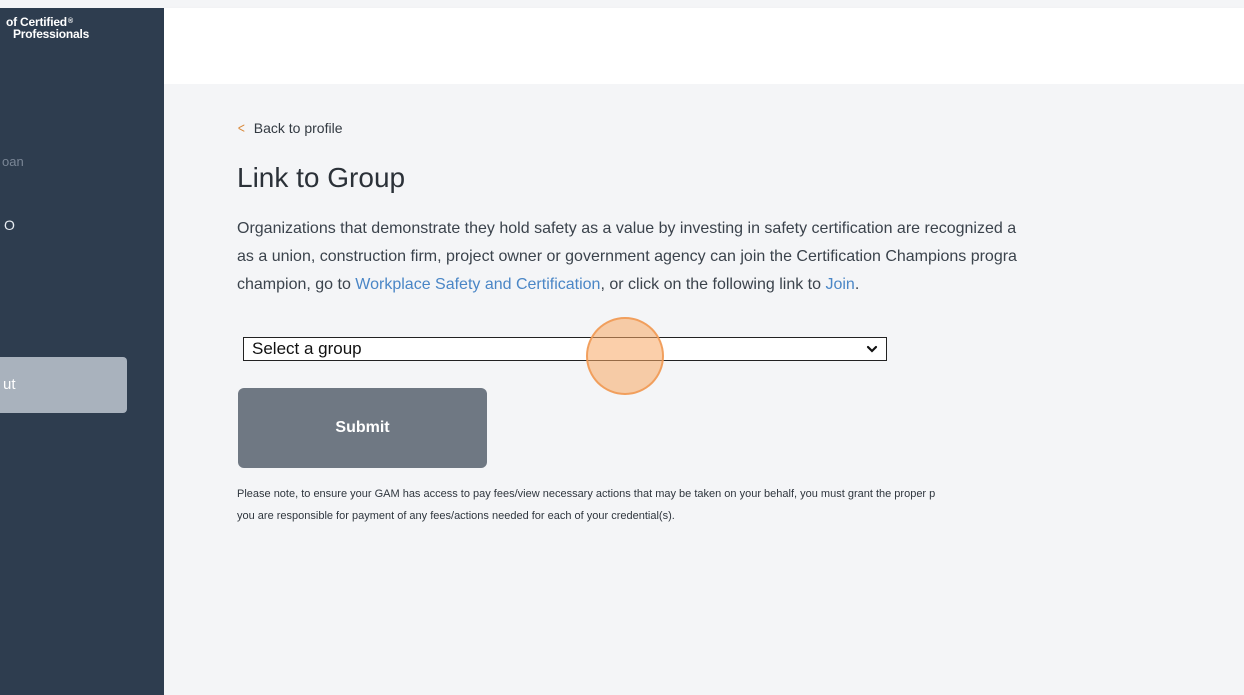 This screenshot has height=695, width=1244. Describe the element at coordinates (477, 284) in the screenshot. I see `workplace-safety-link: Workplace Safety and Certification` at that location.